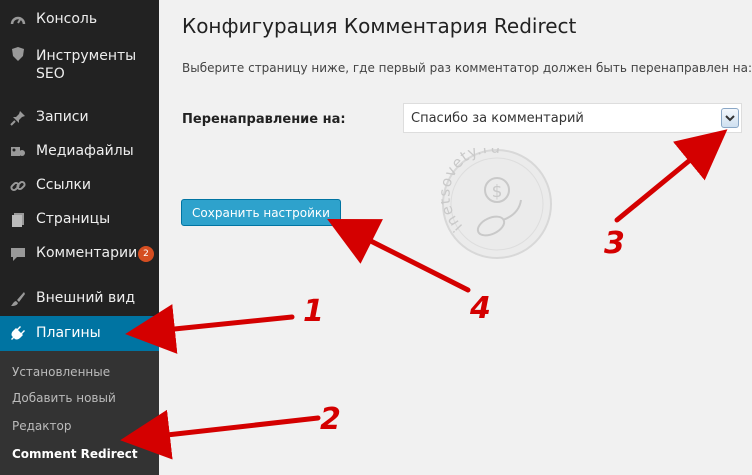 The height and width of the screenshot is (475, 752). What do you see at coordinates (155, 333) in the screenshot?
I see `active-pointer` at bounding box center [155, 333].